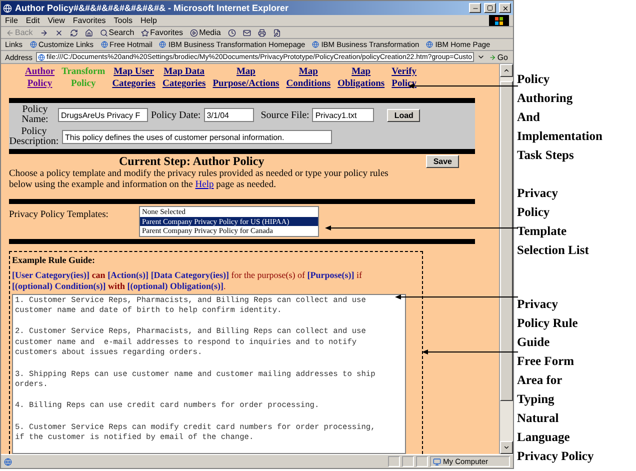 The width and height of the screenshot is (636, 471). What do you see at coordinates (56, 20) in the screenshot?
I see `menu-item: View` at bounding box center [56, 20].